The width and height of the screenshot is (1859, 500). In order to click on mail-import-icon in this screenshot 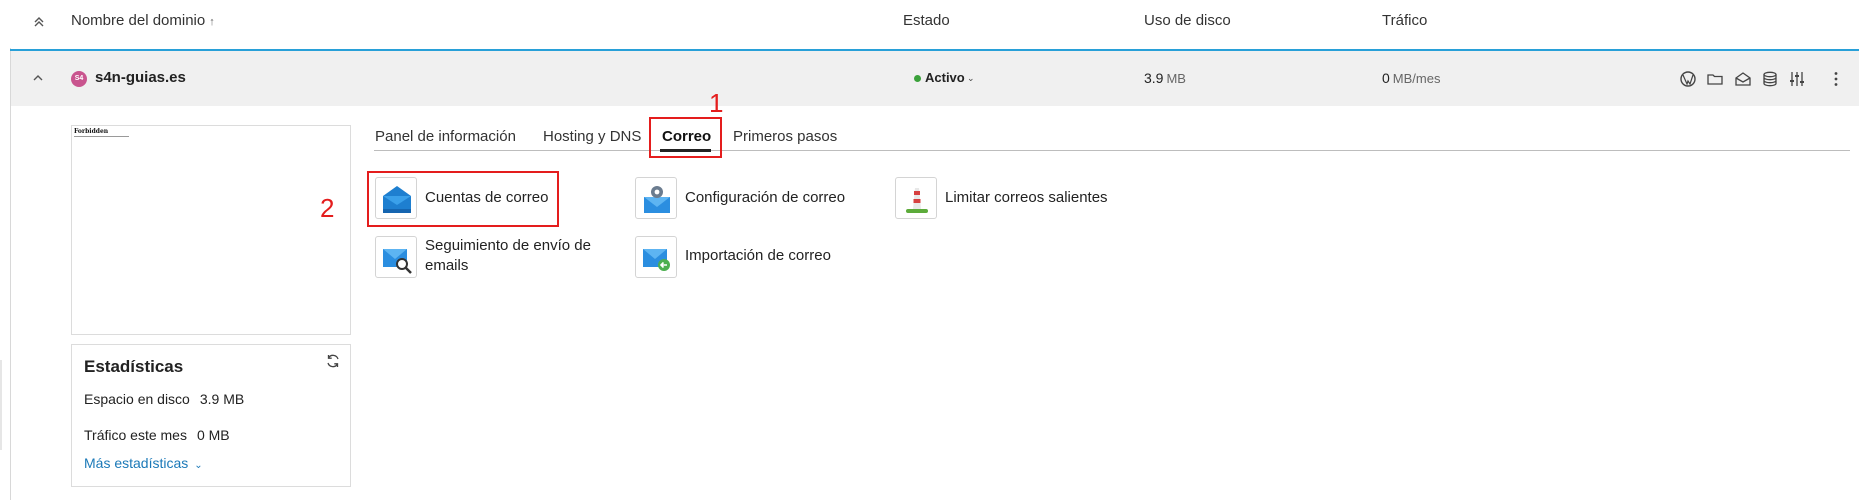, I will do `click(656, 257)`.